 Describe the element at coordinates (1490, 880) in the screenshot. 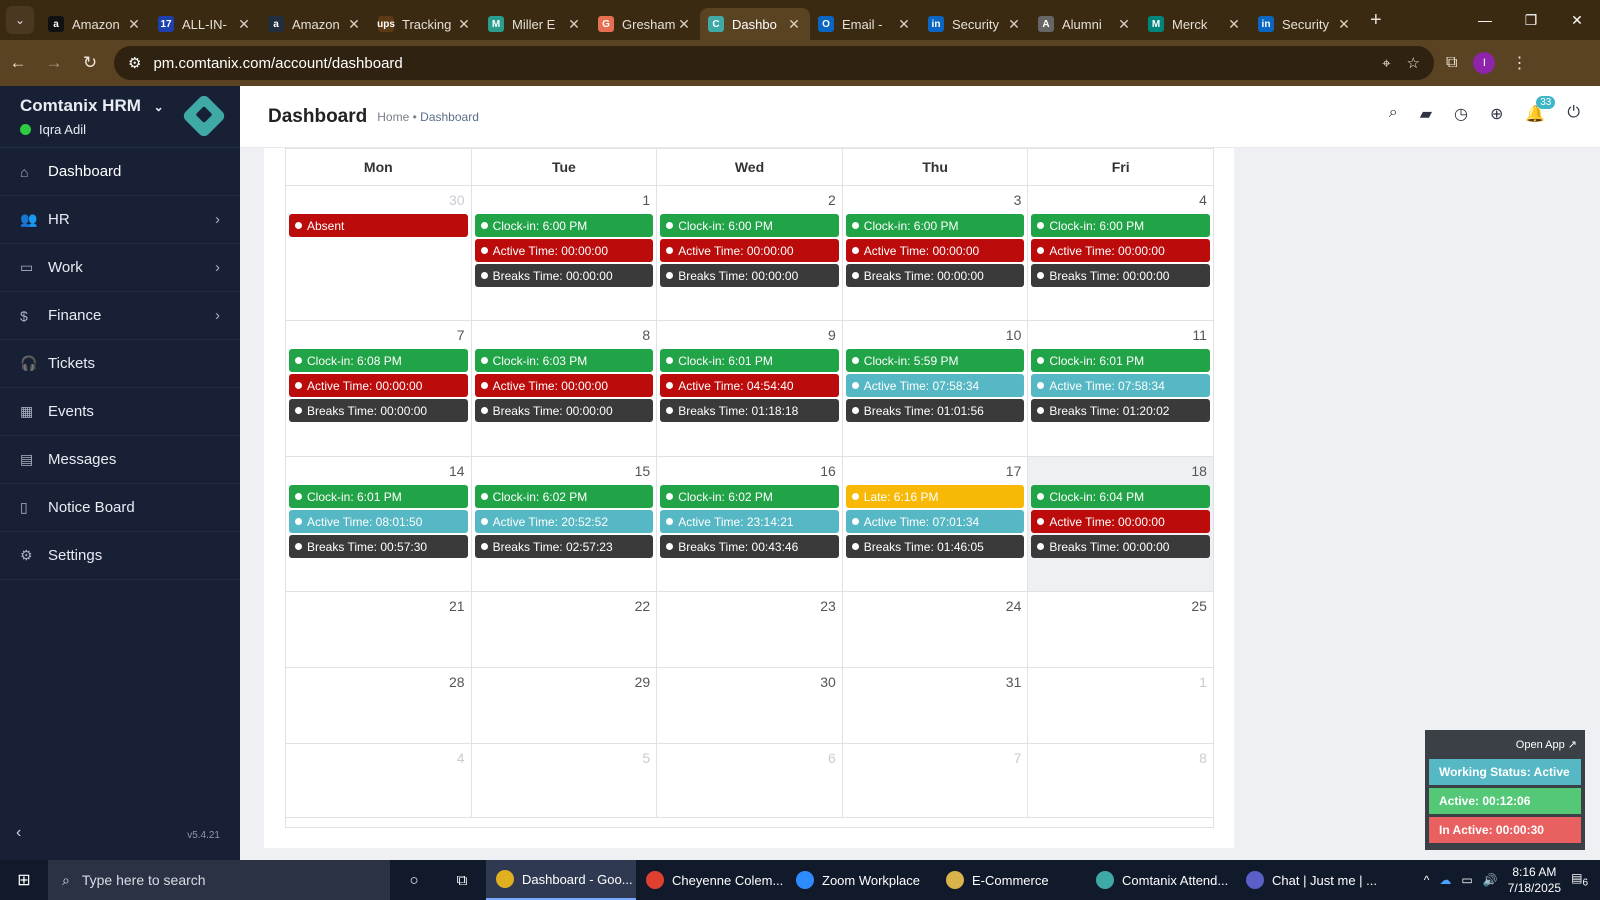

I see `volume-icon: 🔊` at that location.